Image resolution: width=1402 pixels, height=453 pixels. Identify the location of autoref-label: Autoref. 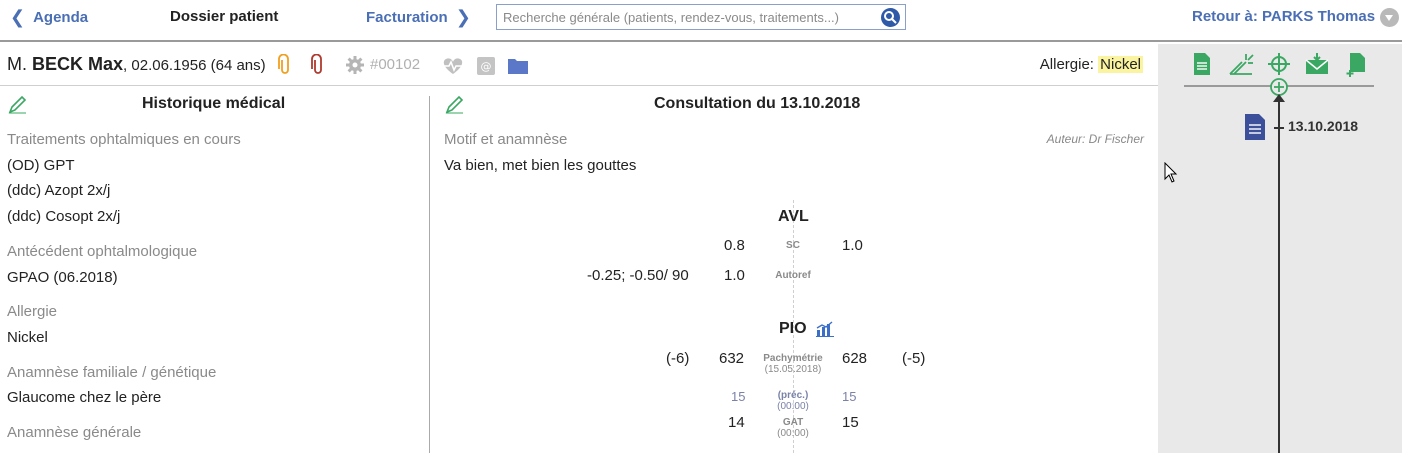
(793, 275).